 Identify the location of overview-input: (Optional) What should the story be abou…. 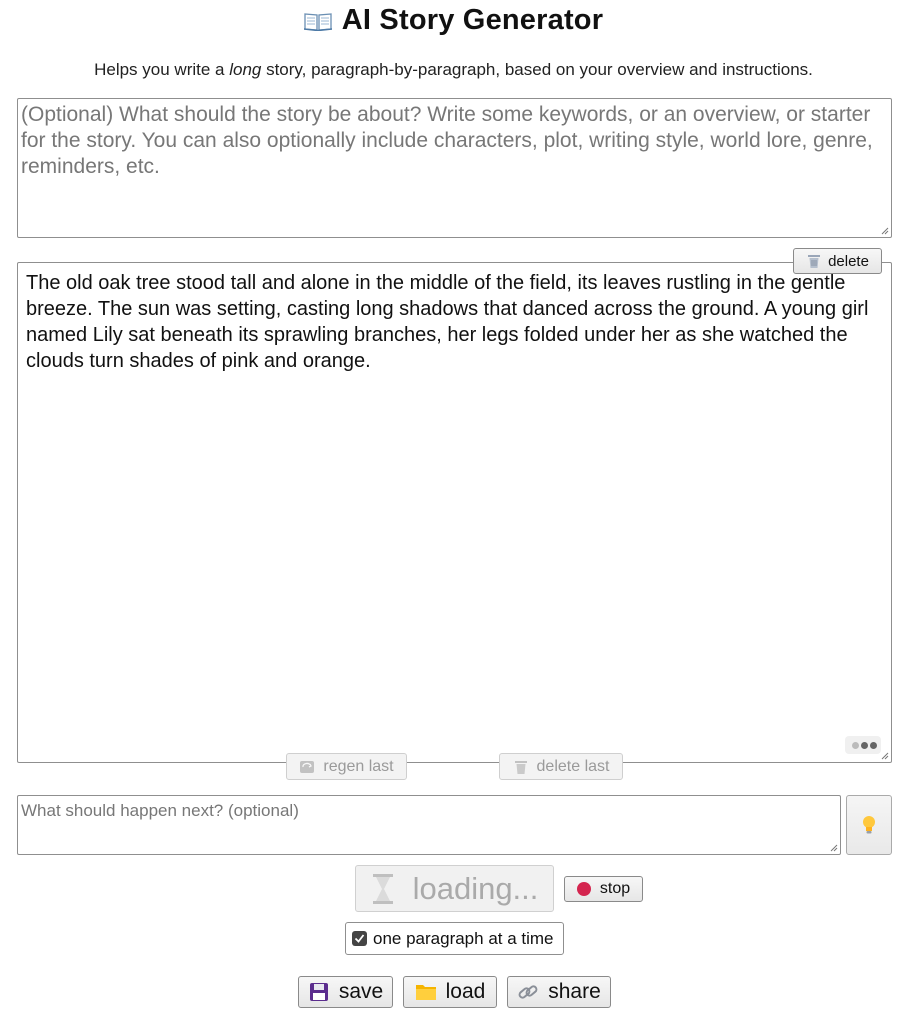
(454, 168).